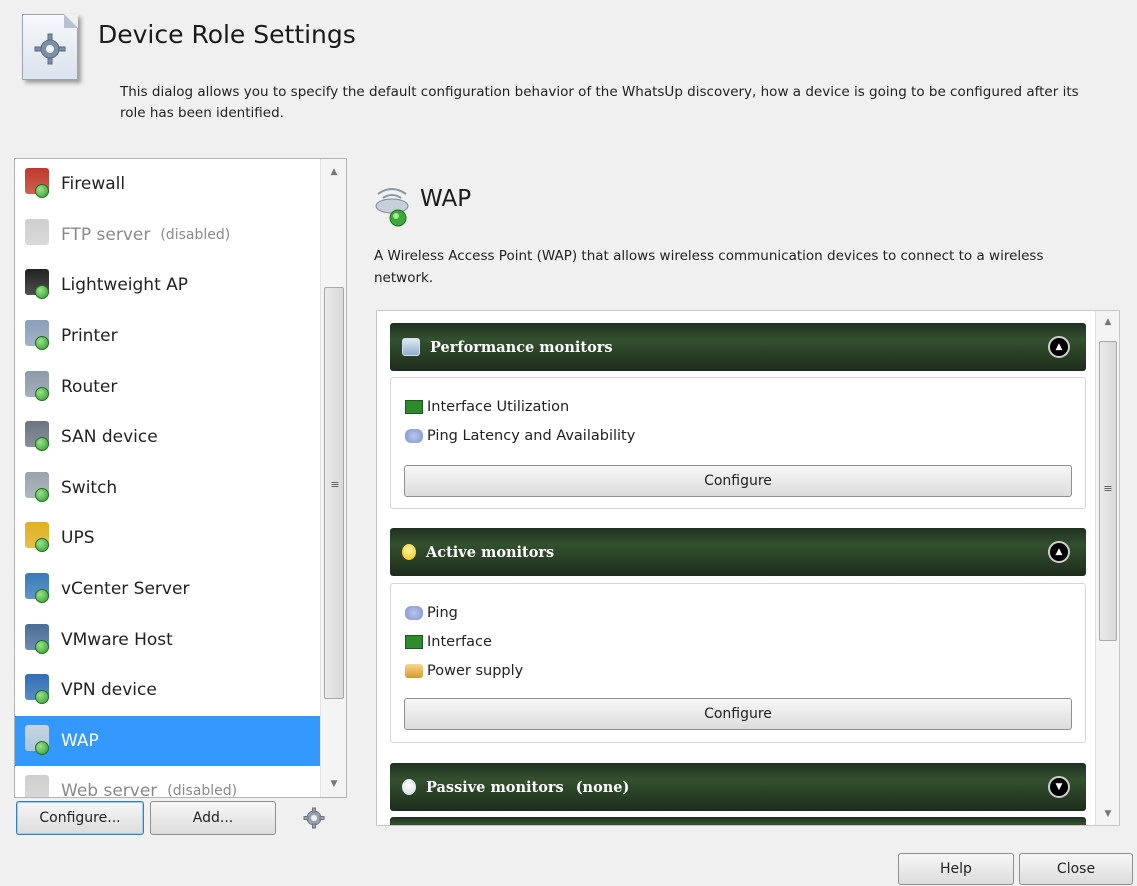 This screenshot has height=886, width=1137. What do you see at coordinates (738, 406) in the screenshot?
I see `monitor-item: Interface Utilization` at bounding box center [738, 406].